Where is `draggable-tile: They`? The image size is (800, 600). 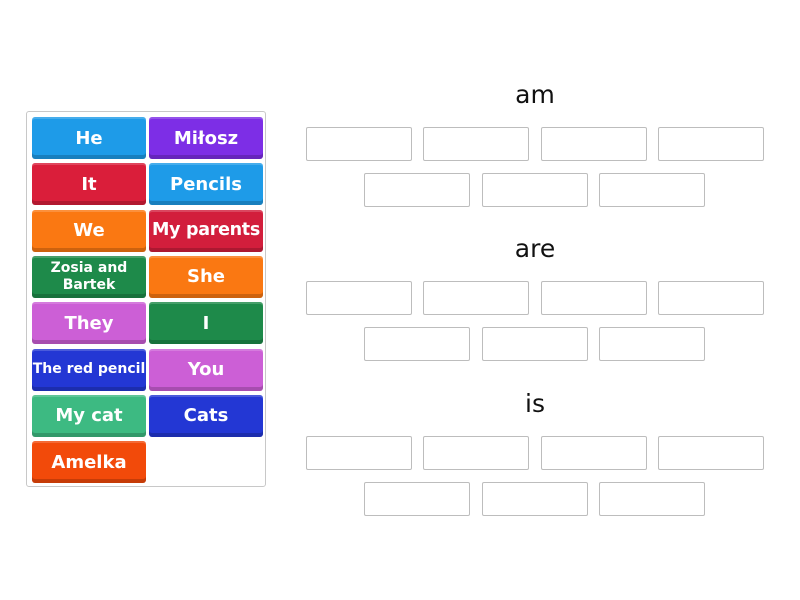 draggable-tile: They is located at coordinates (89, 323).